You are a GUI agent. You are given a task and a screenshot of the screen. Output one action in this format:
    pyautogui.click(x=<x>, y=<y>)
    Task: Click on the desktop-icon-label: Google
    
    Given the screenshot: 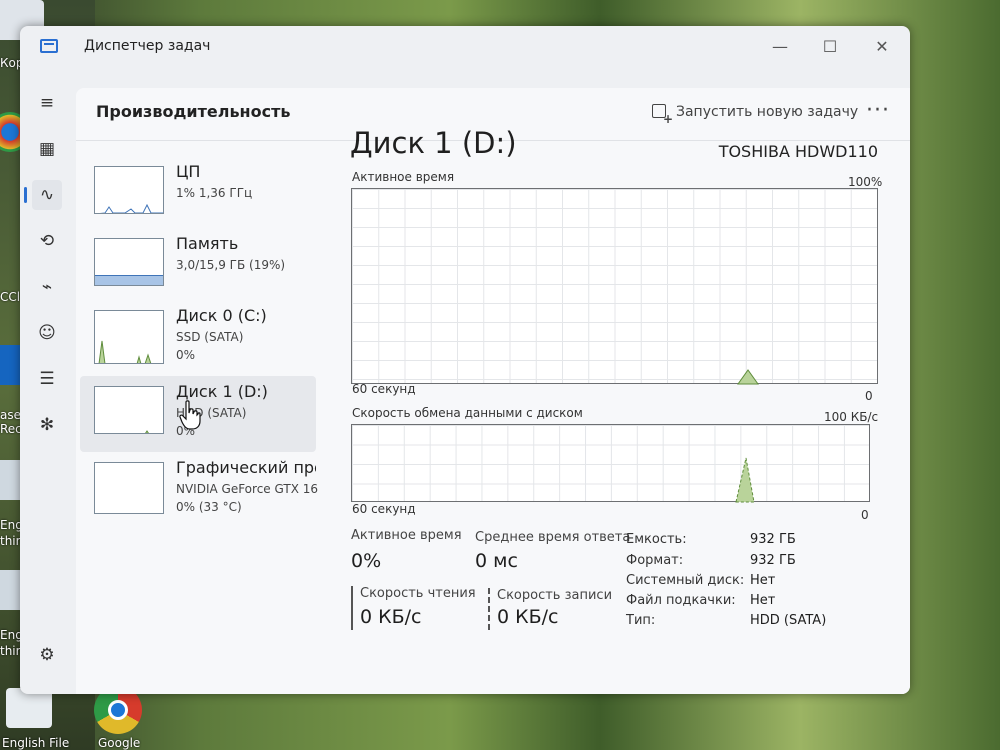 What is the action you would take?
    pyautogui.click(x=119, y=743)
    